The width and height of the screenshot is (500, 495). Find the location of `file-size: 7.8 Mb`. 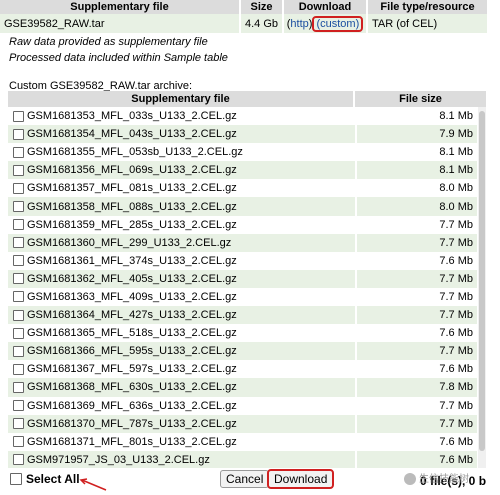

file-size: 7.8 Mb is located at coordinates (456, 387).